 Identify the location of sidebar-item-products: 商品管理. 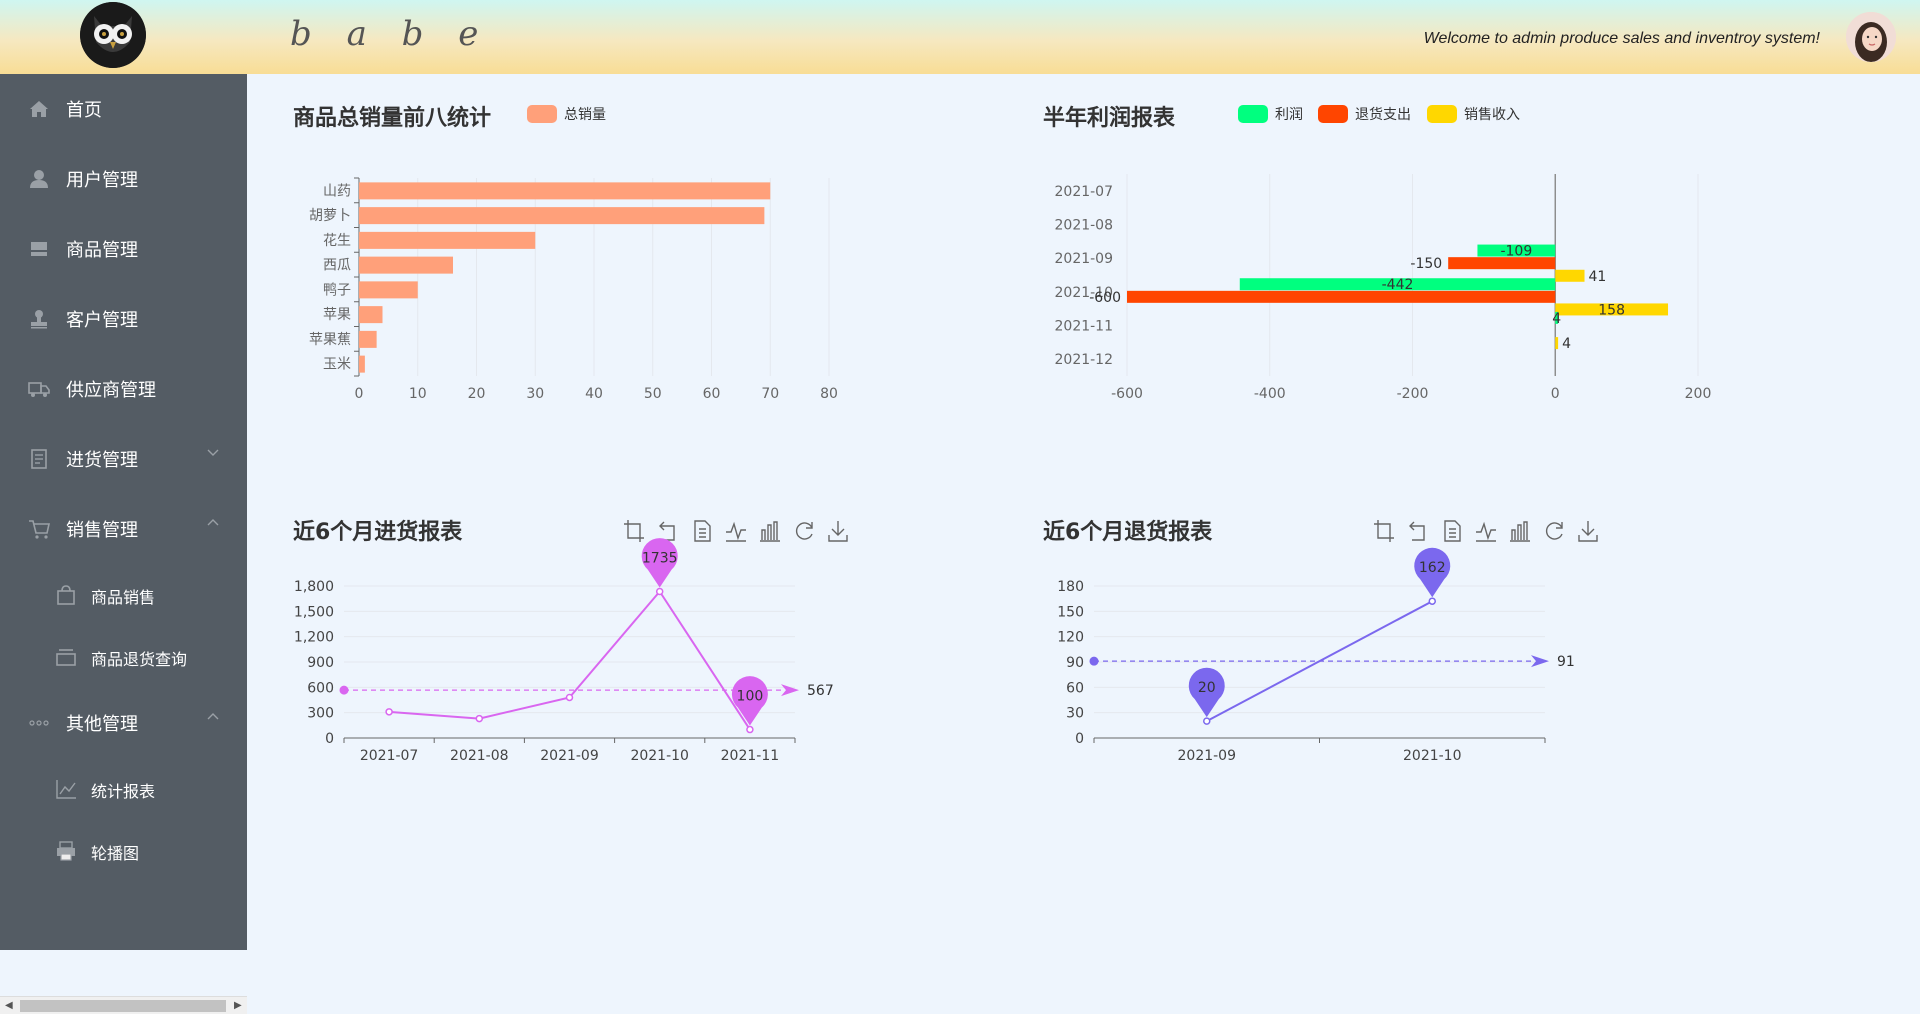
(123, 249).